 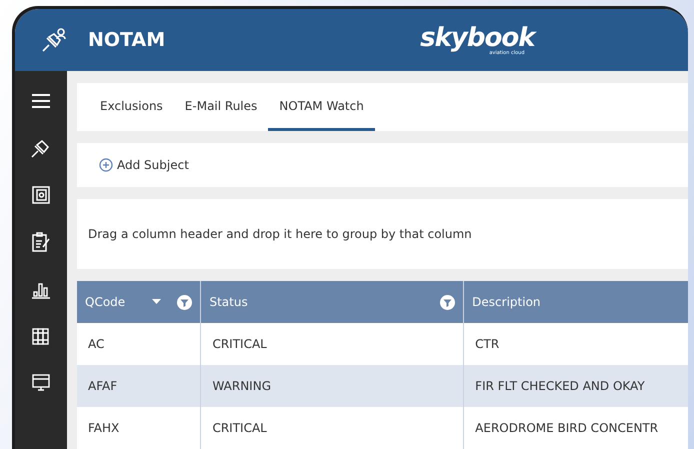 I want to click on table-cell: FAHX, so click(x=139, y=428).